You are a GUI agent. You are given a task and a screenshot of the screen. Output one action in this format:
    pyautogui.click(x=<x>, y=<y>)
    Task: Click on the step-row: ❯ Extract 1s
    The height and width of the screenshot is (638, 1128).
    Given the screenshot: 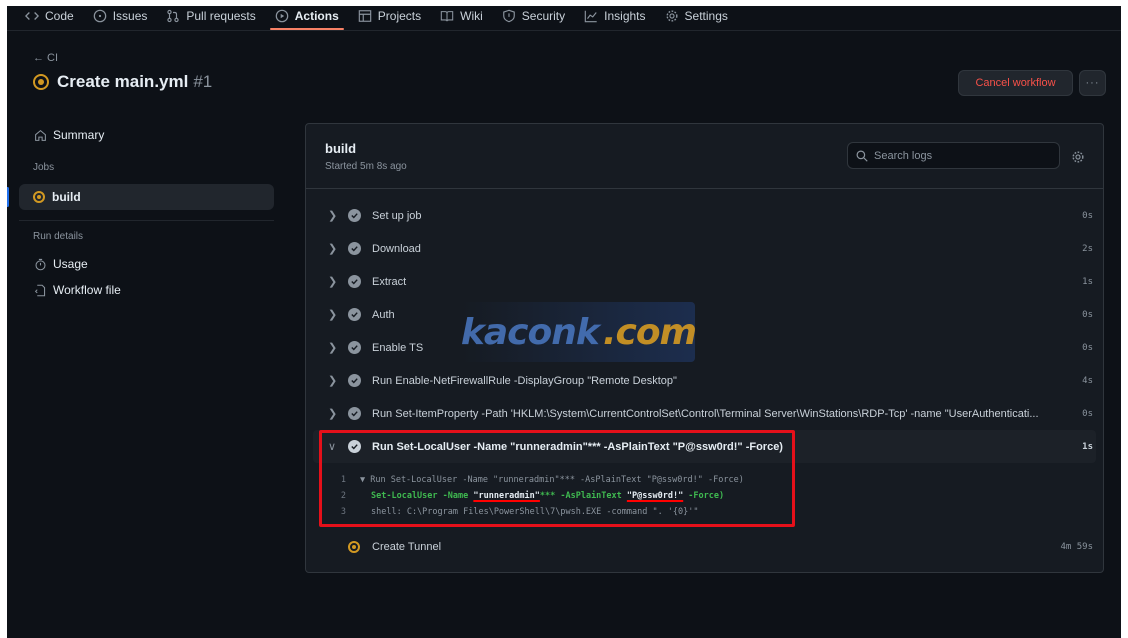 What is the action you would take?
    pyautogui.click(x=704, y=281)
    